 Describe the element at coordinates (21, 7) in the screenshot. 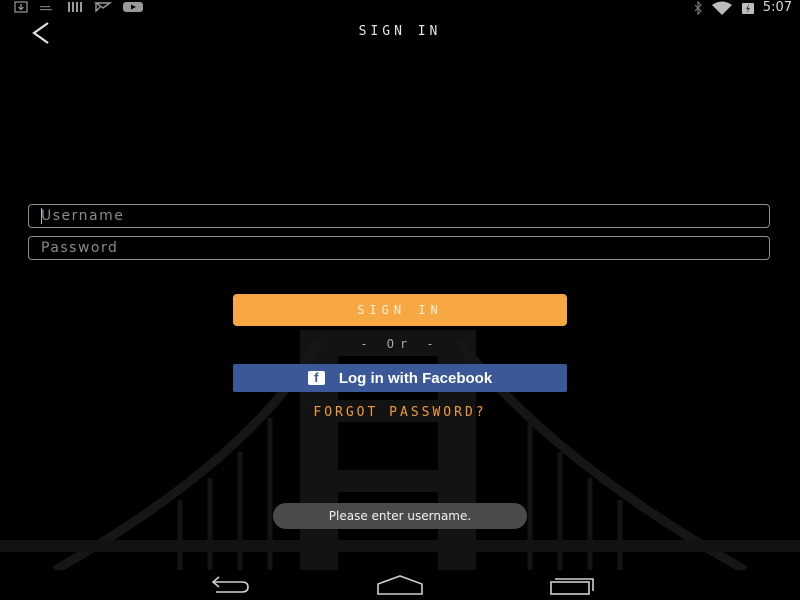

I see `download-icon` at that location.